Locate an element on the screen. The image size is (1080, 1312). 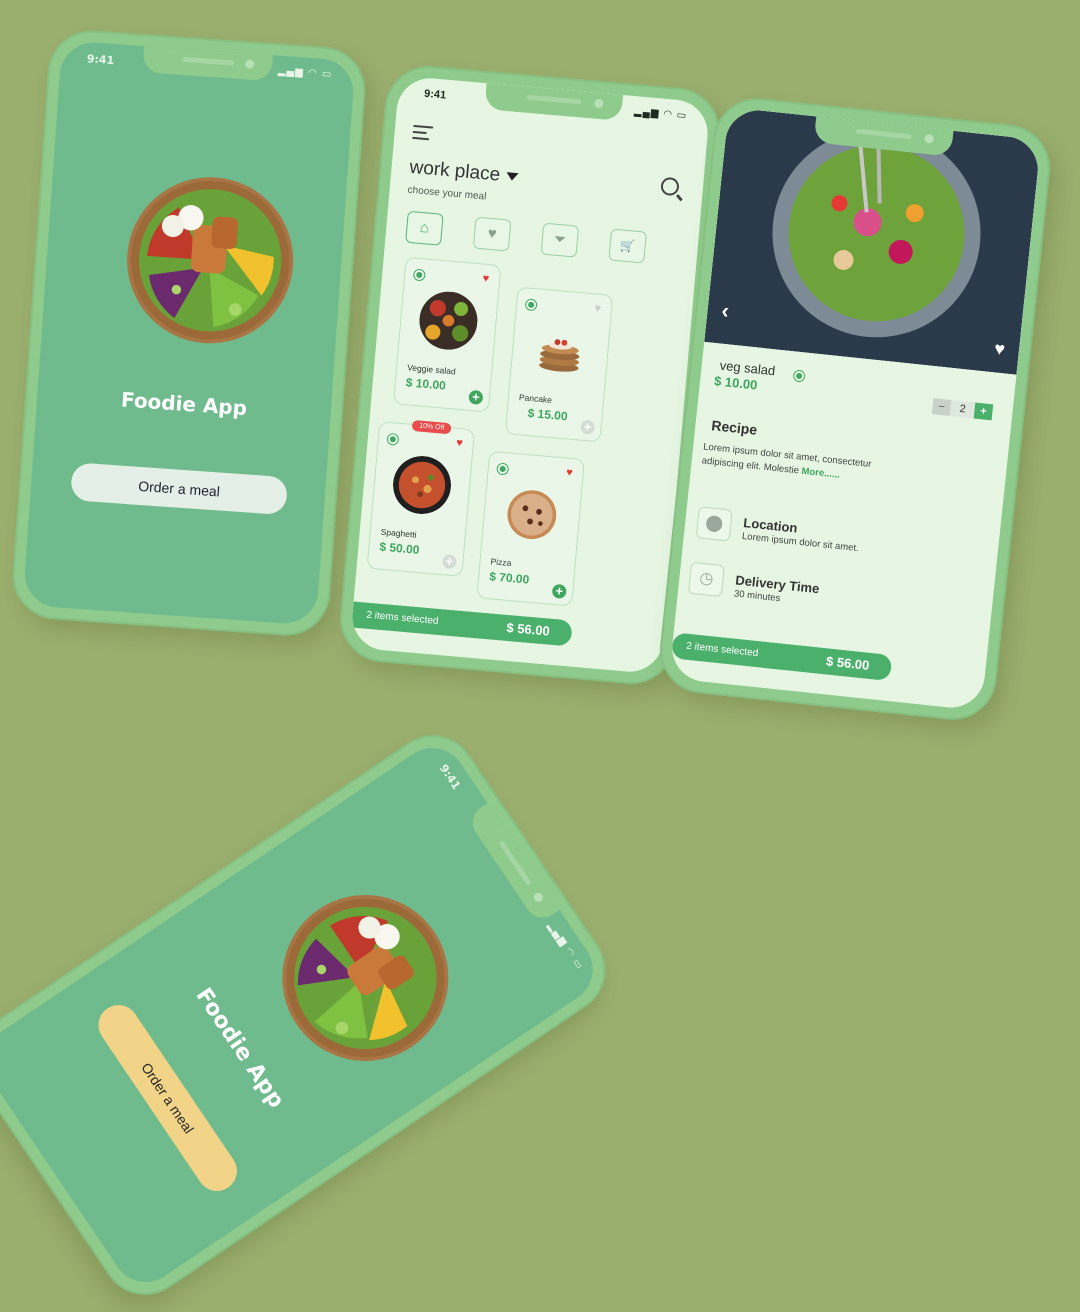
veggie-salad-image is located at coordinates (448, 321).